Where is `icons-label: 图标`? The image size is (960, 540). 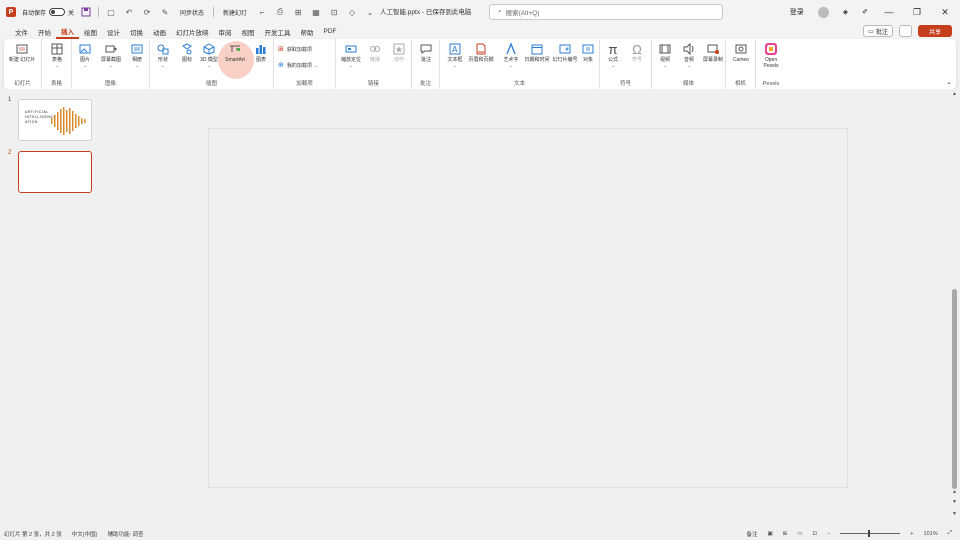
icons-label: 图标 is located at coordinates (186, 60).